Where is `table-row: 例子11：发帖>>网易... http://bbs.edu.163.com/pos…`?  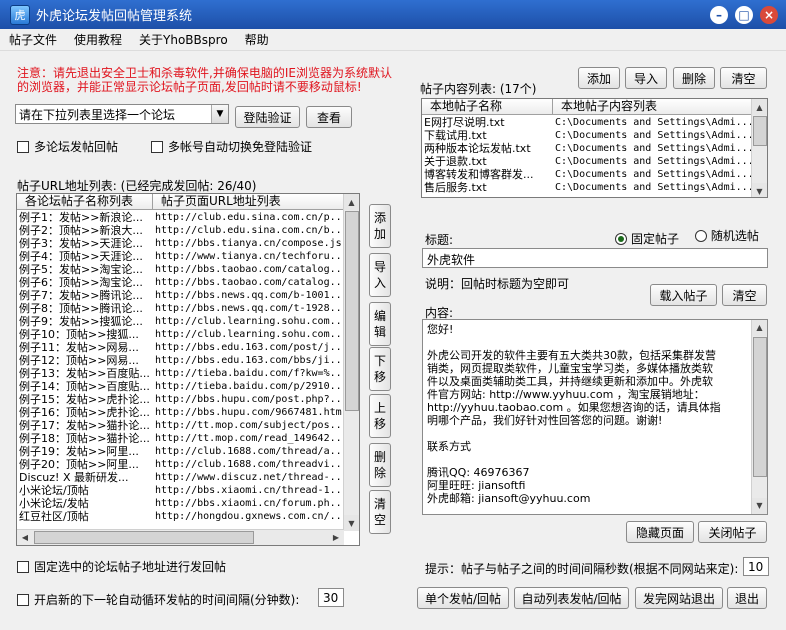
table-row: 例子11：发帖>>网易... http://bbs.edu.163.com/pos… is located at coordinates (188, 347).